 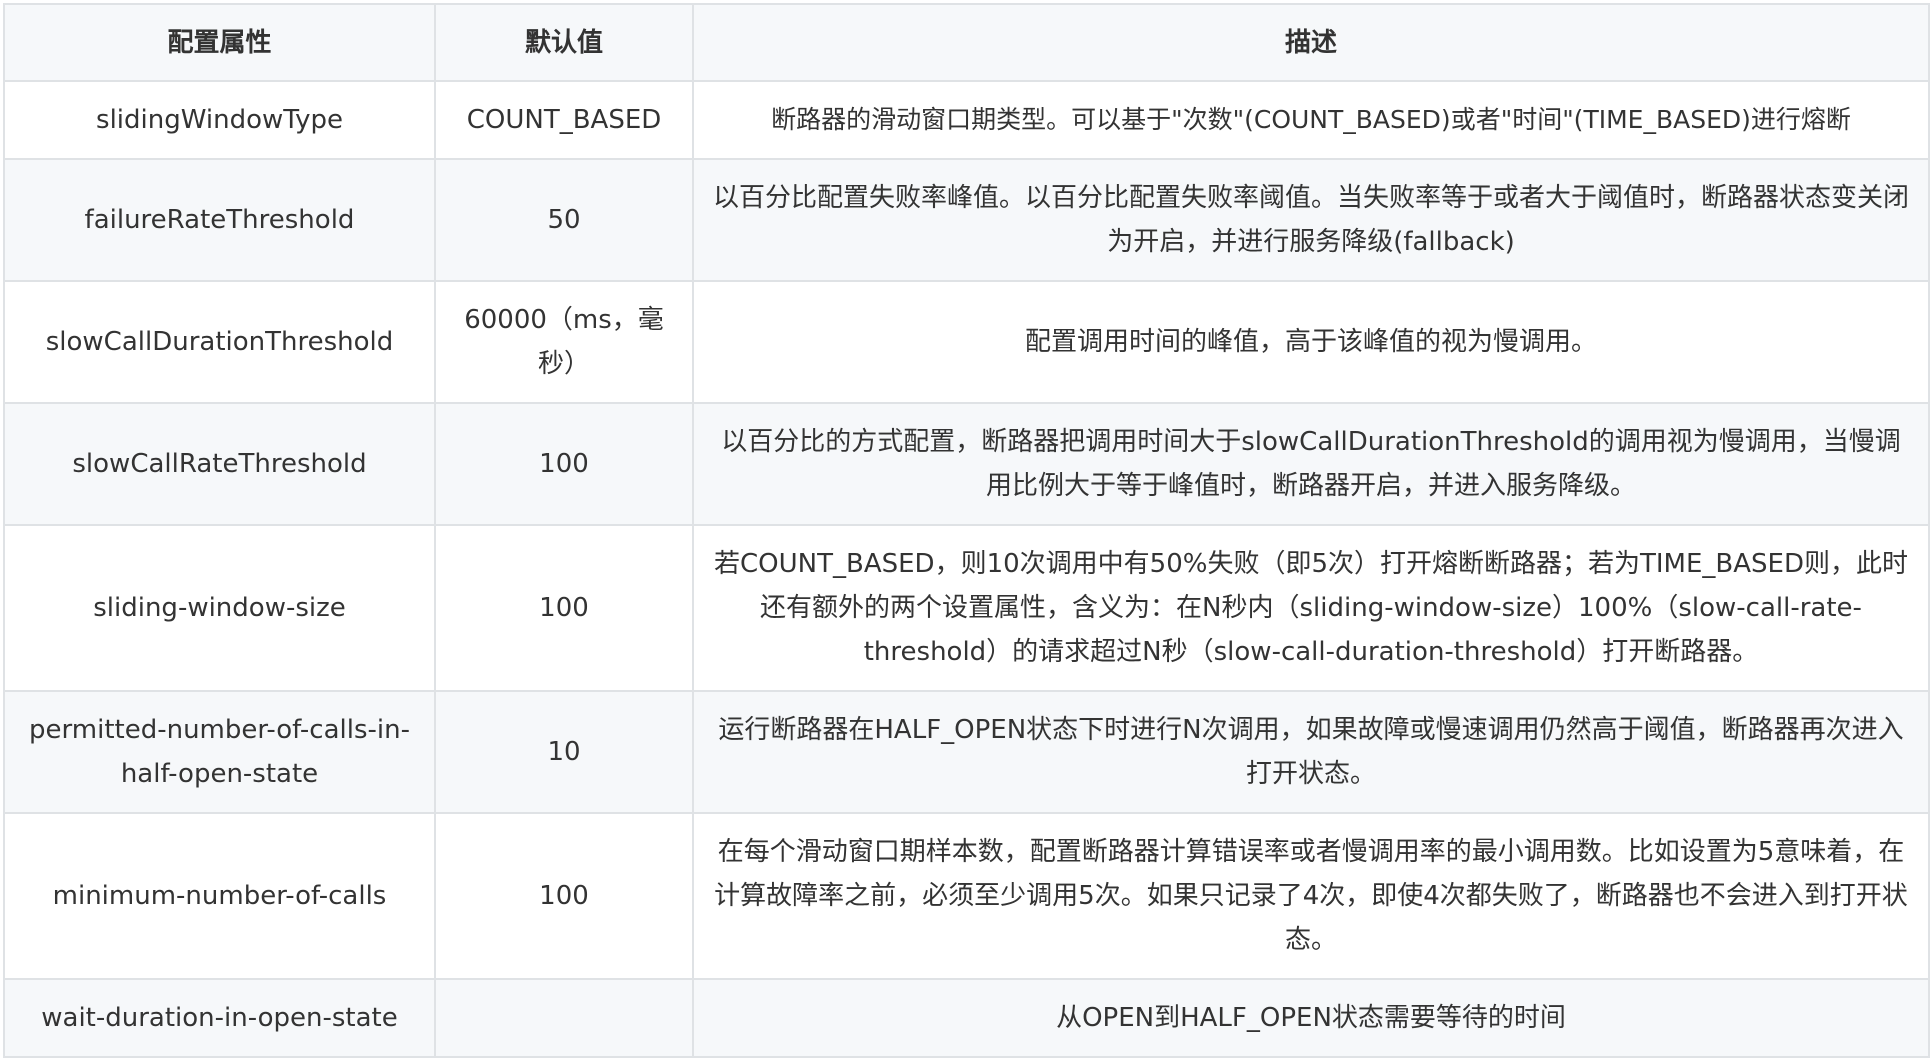 I want to click on cell-description: 从OPEN到HALF_OPEN状态需要等待的时间, so click(x=1311, y=1018).